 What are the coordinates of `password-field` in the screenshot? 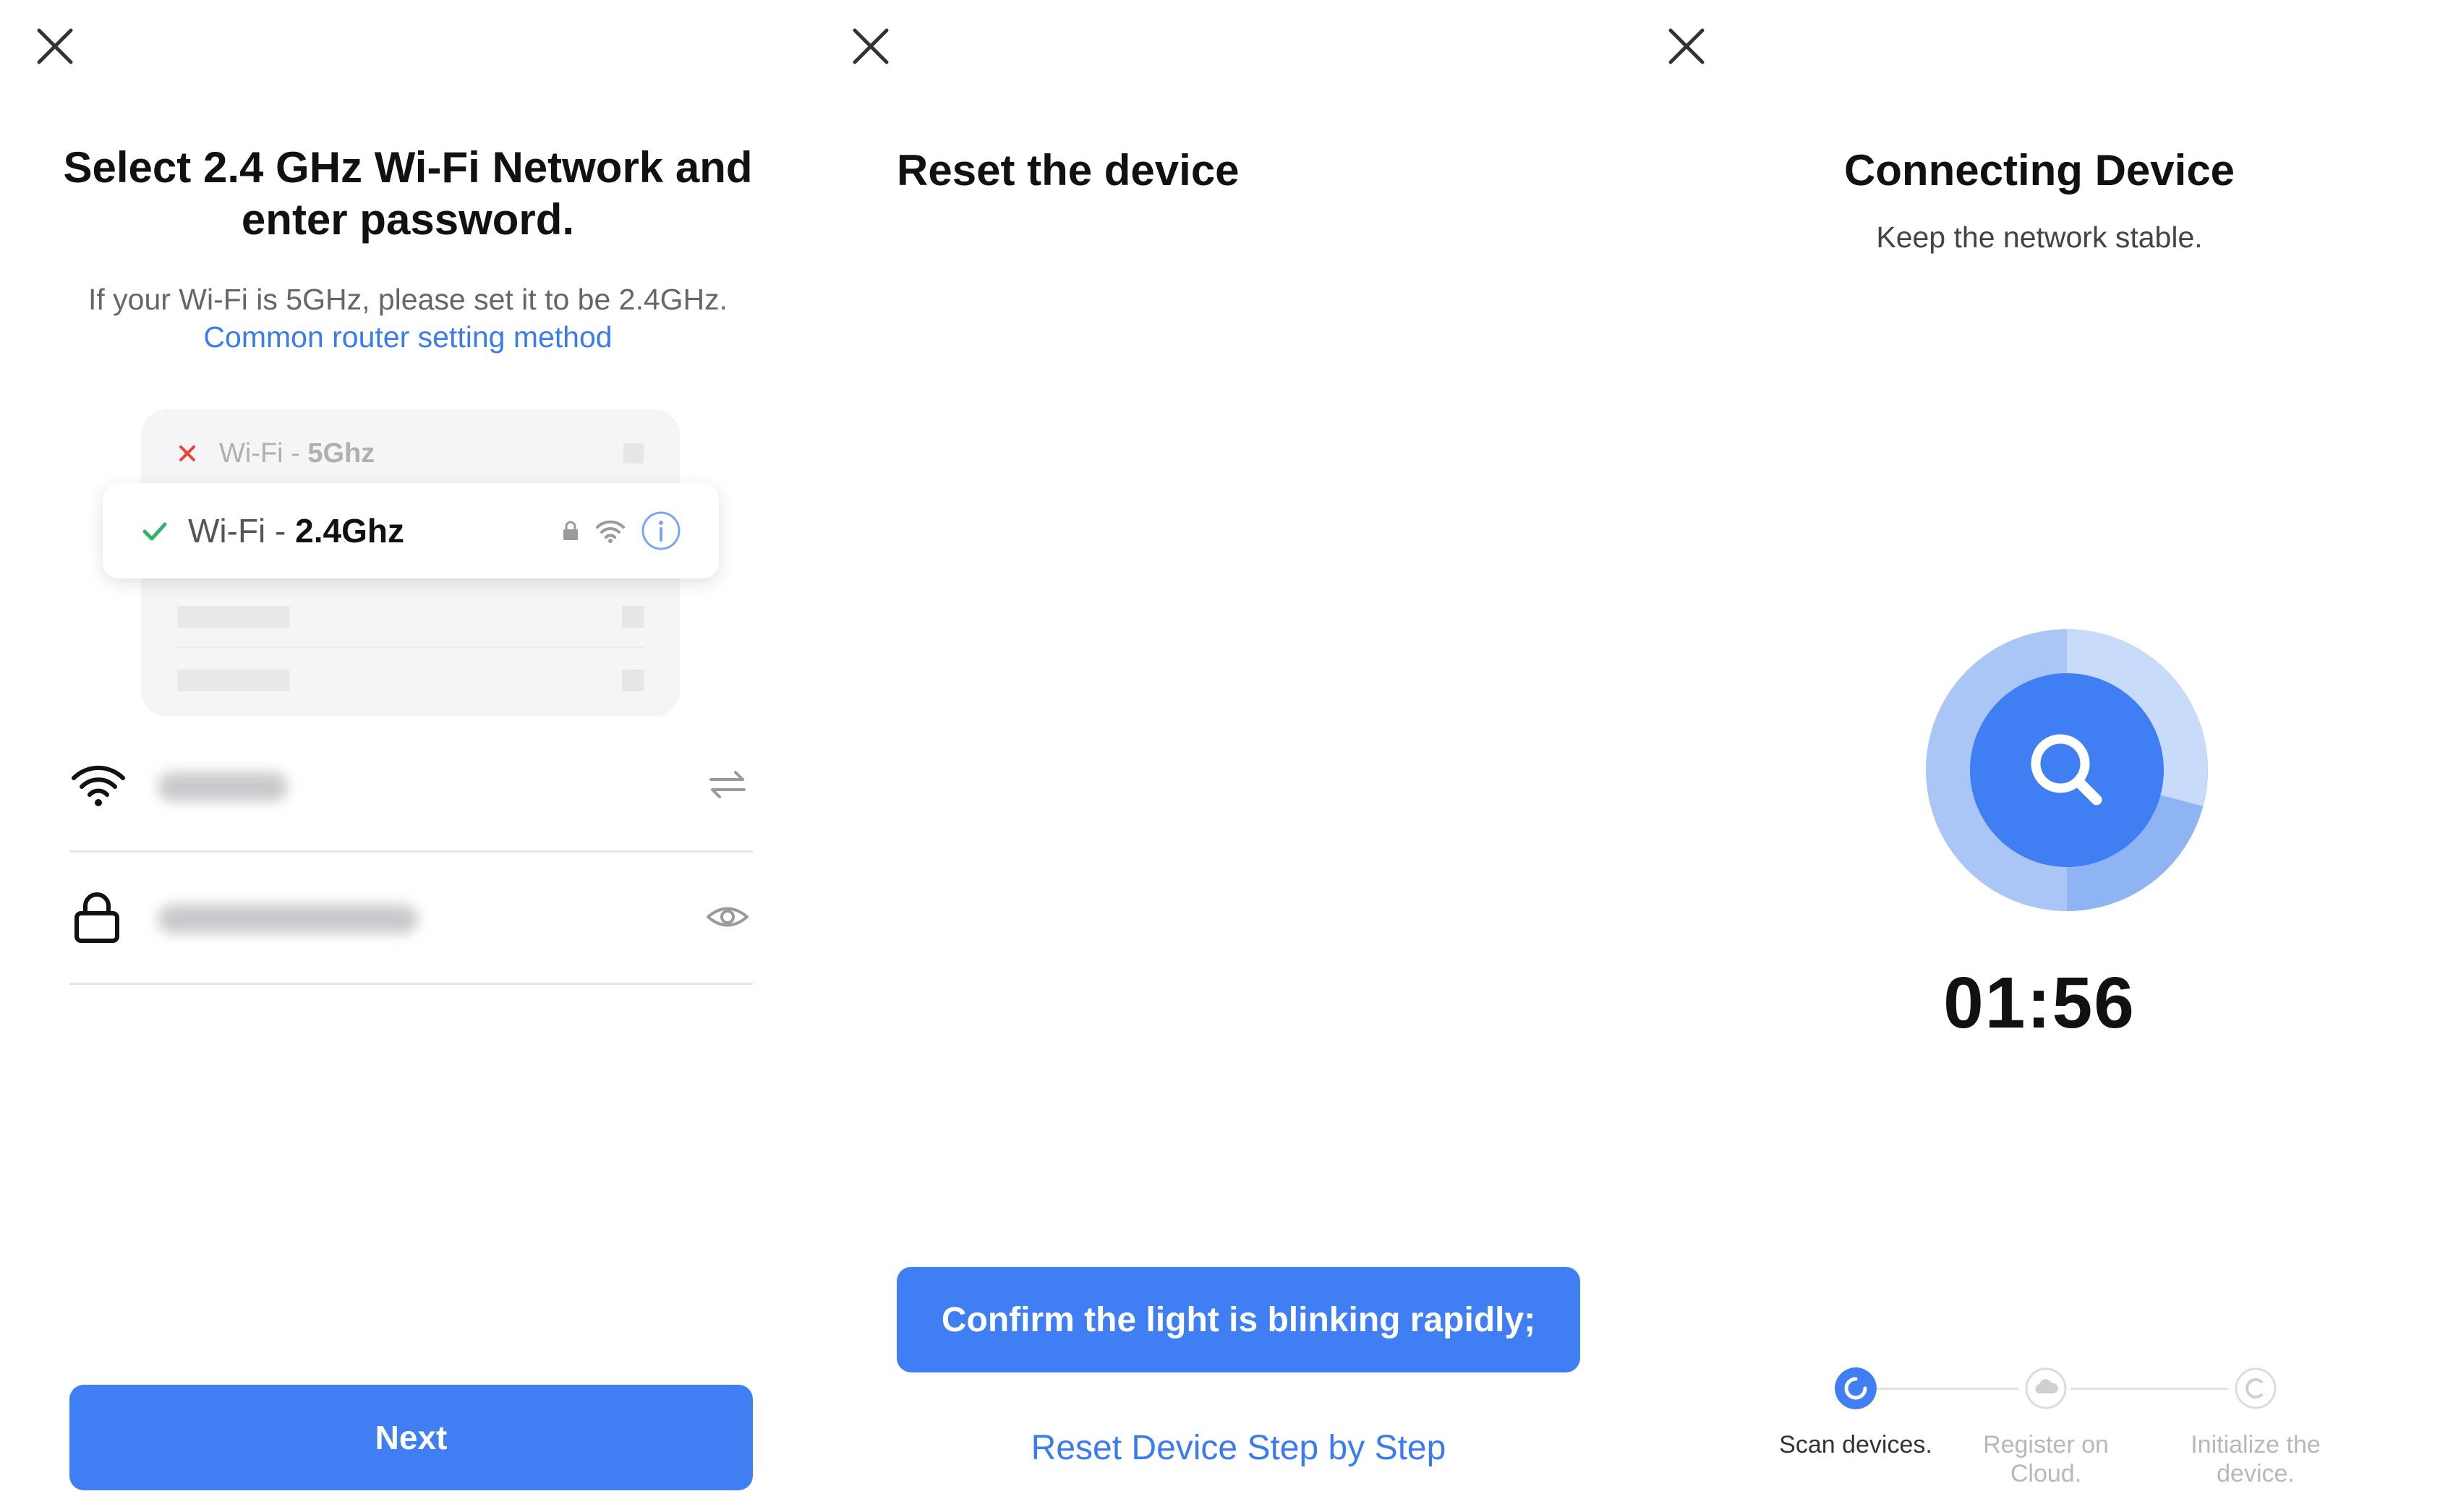 It's located at (411, 919).